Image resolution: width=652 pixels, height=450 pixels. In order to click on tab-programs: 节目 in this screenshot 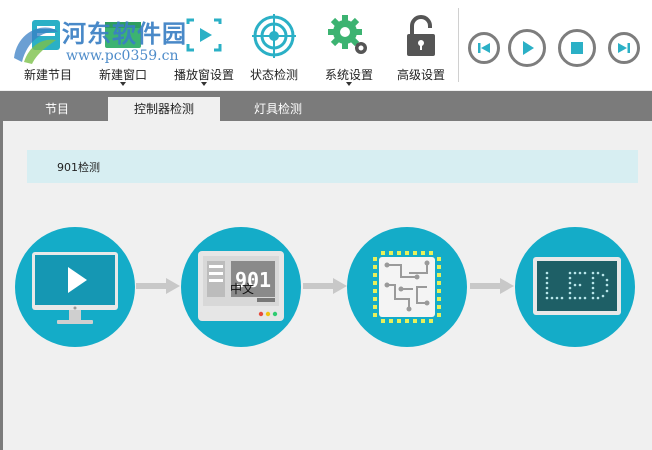, I will do `click(57, 109)`.